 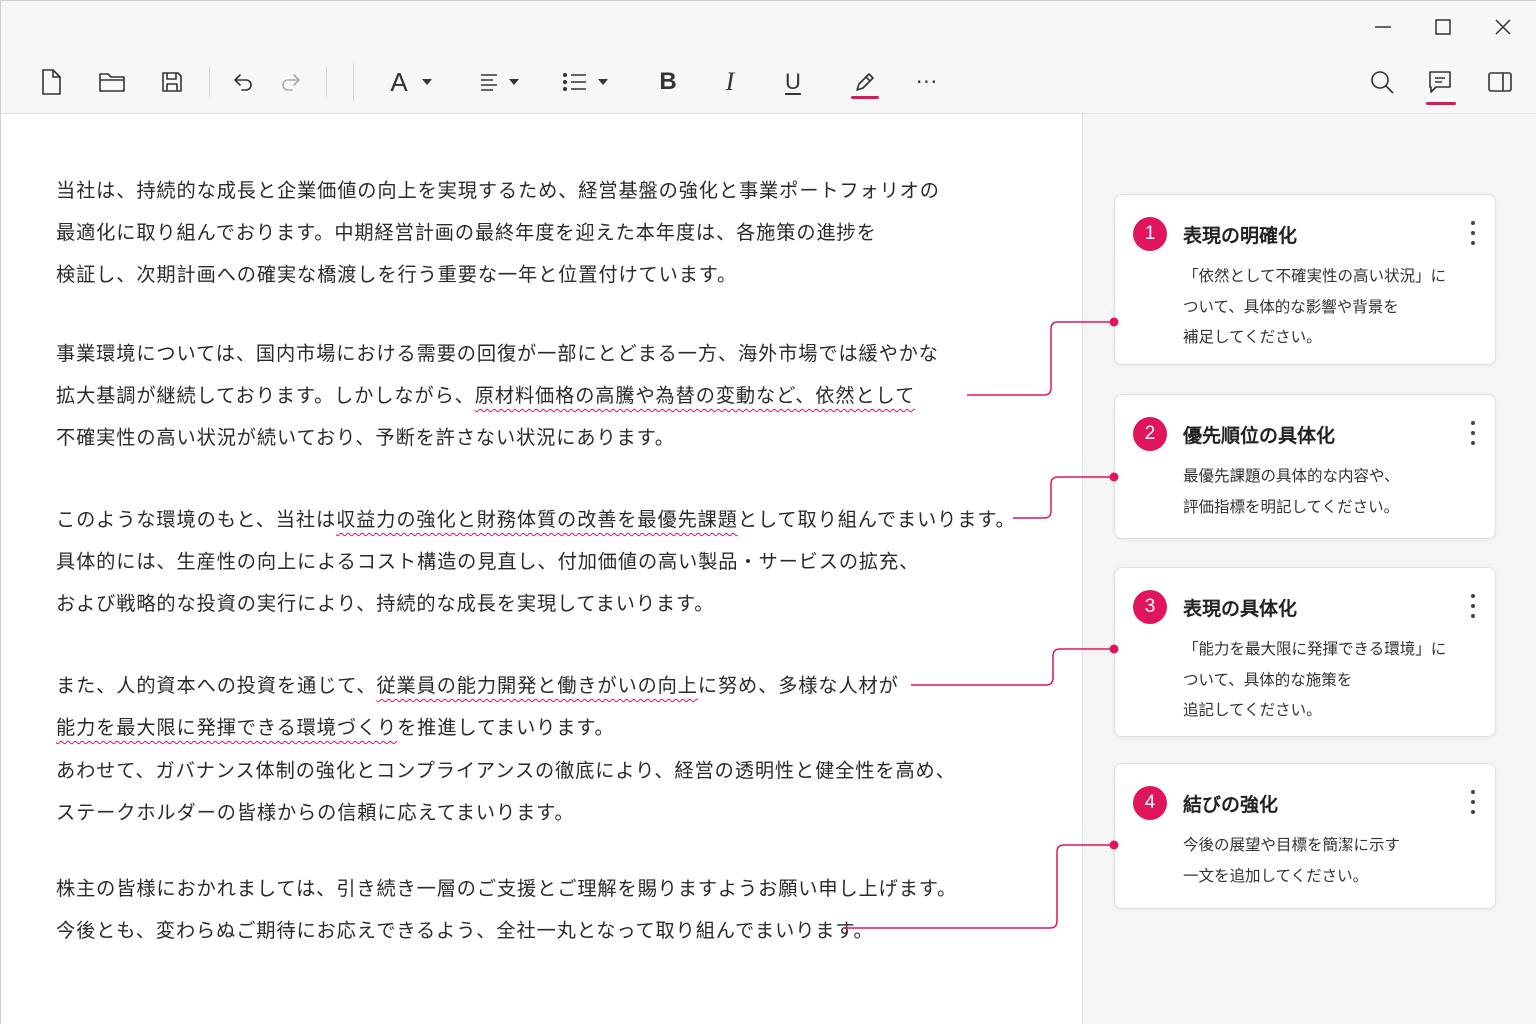 I want to click on bold-button: B, so click(x=668, y=82).